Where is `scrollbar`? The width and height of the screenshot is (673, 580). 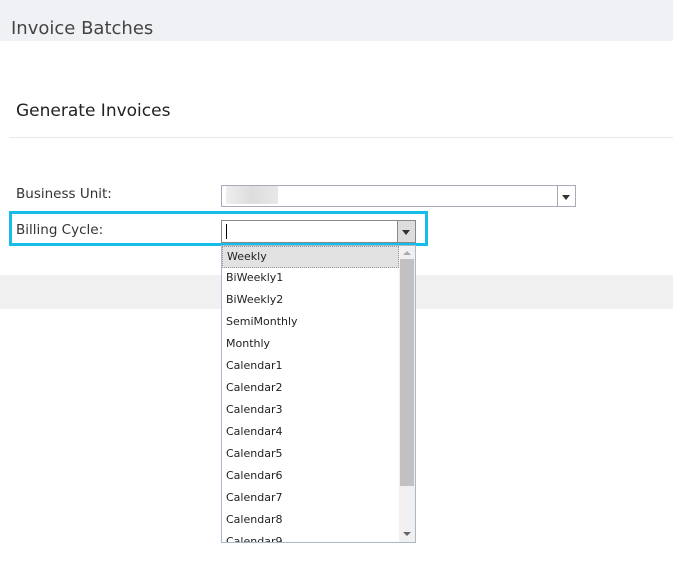 scrollbar is located at coordinates (407, 394).